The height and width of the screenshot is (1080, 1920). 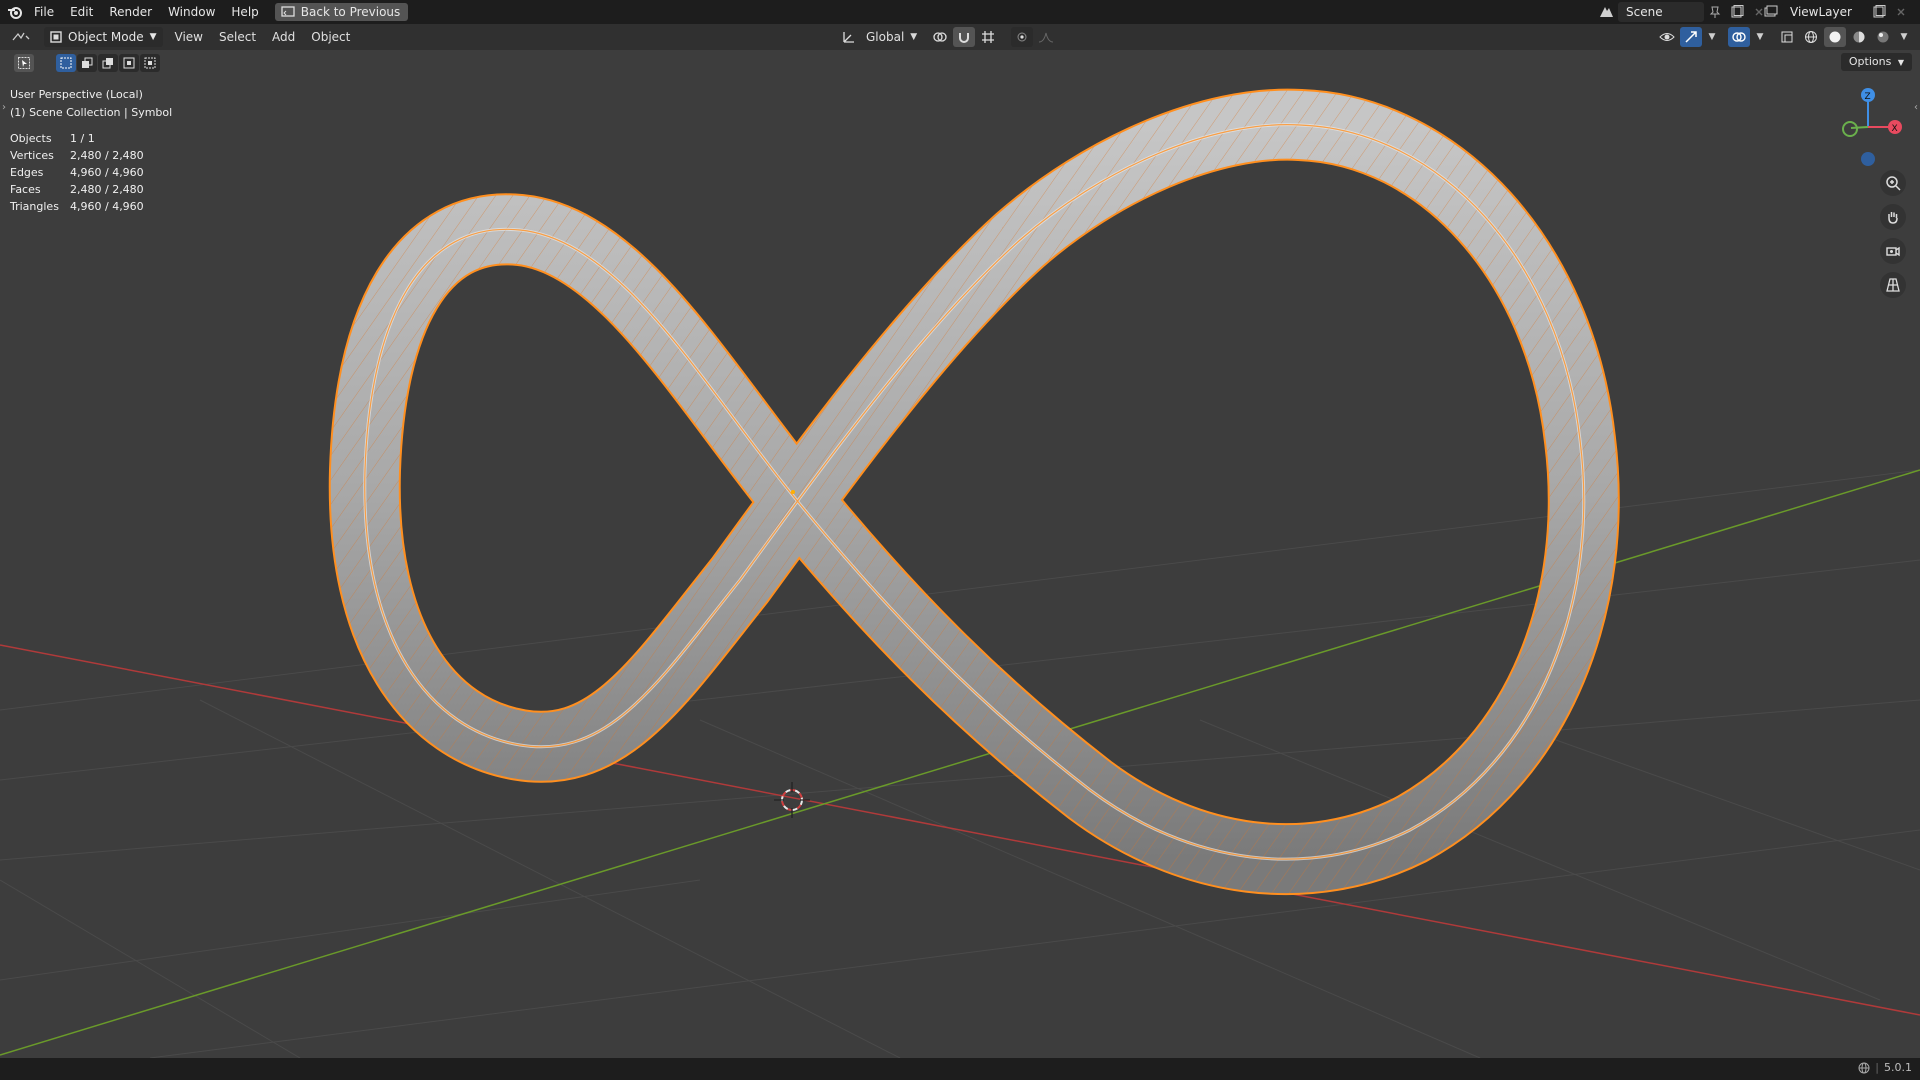 I want to click on viewport-navigation-tools, so click(x=1893, y=234).